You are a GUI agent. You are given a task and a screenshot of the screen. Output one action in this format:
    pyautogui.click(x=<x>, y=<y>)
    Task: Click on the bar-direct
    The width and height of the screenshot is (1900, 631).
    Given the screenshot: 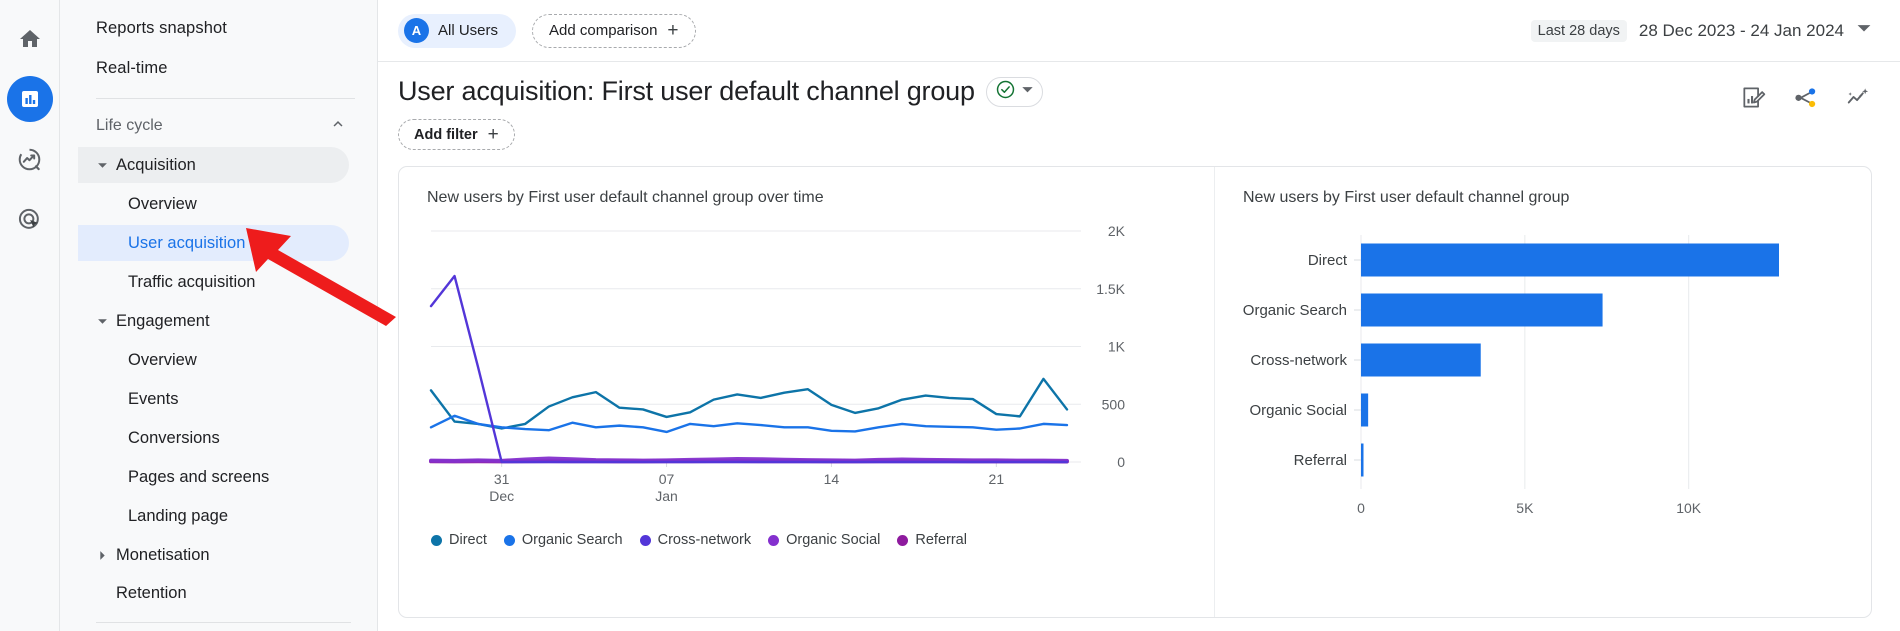 What is the action you would take?
    pyautogui.click(x=1570, y=260)
    